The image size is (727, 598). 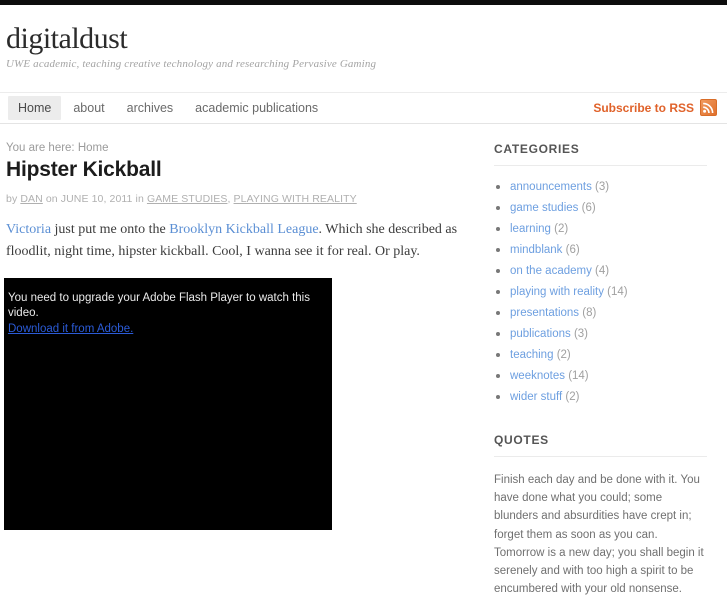 What do you see at coordinates (166, 329) in the screenshot?
I see `flash-download-link: Download it from Adobe.` at bounding box center [166, 329].